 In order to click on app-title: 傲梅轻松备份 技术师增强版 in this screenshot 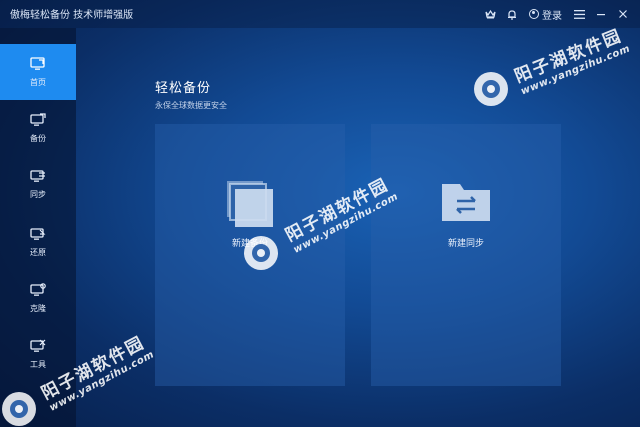, I will do `click(72, 15)`.